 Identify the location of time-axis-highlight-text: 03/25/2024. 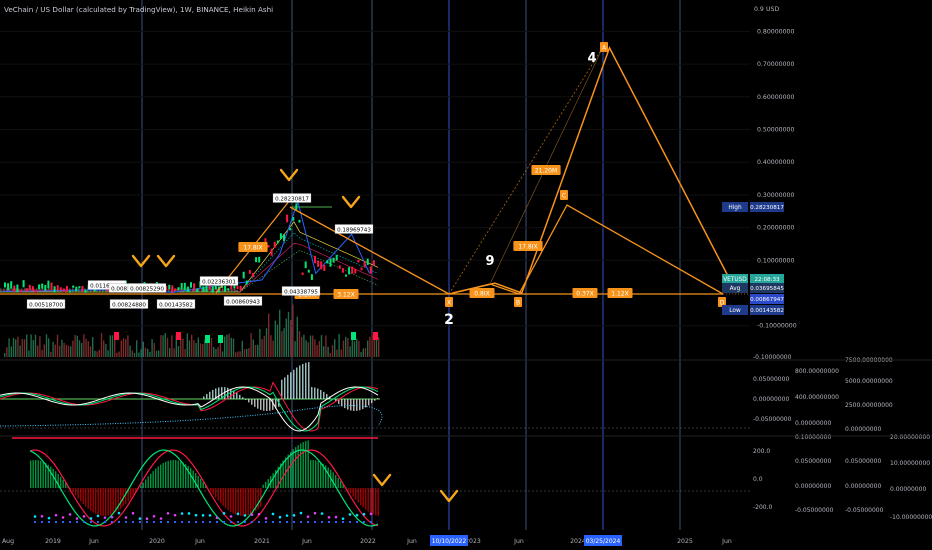
(603, 541).